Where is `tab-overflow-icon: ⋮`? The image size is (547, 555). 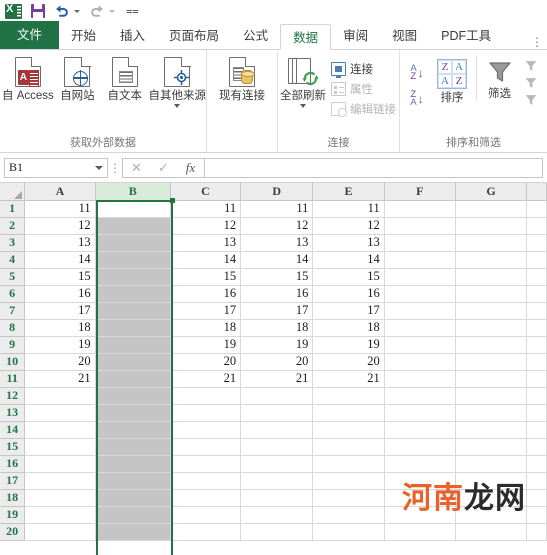 tab-overflow-icon: ⋮ is located at coordinates (539, 42).